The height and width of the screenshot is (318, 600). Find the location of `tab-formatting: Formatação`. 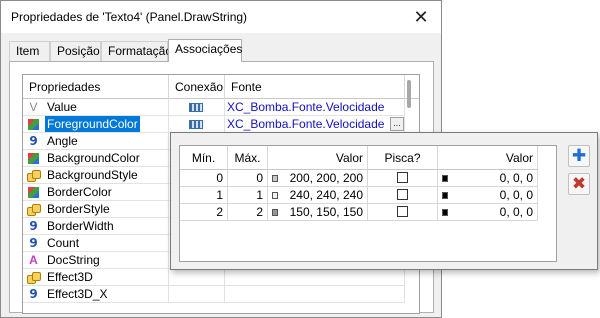

tab-formatting: Formatação is located at coordinates (136, 51).